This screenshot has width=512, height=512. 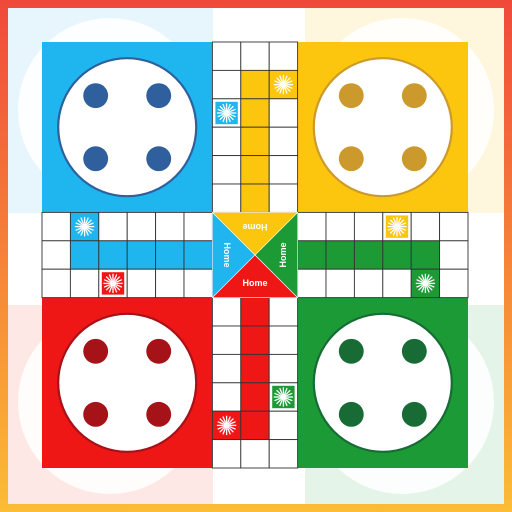 I want to click on yard-yellow, so click(x=382, y=127).